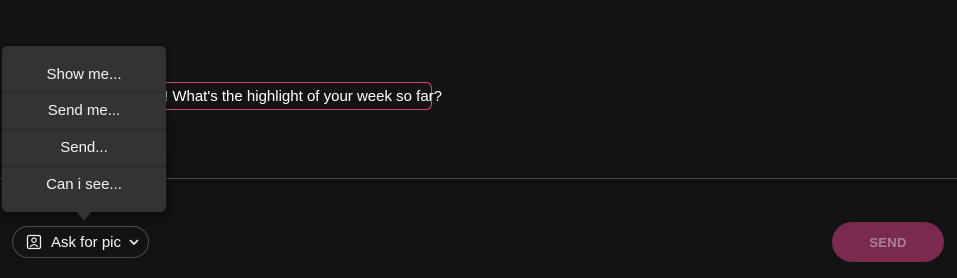 Image resolution: width=957 pixels, height=278 pixels. I want to click on selfie-photo-icon, so click(34, 242).